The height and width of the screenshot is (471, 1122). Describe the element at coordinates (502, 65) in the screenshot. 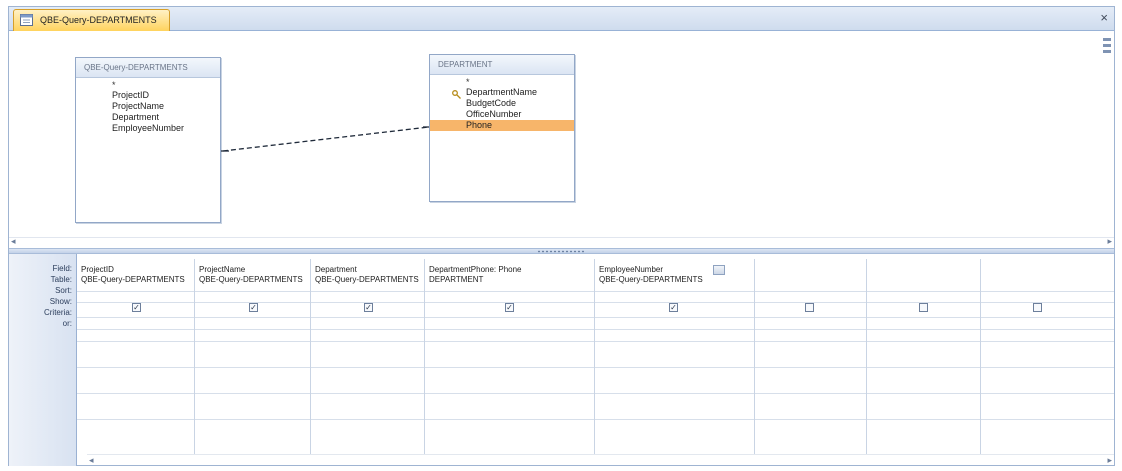

I see `table-title-right: DEPARTMENT` at that location.